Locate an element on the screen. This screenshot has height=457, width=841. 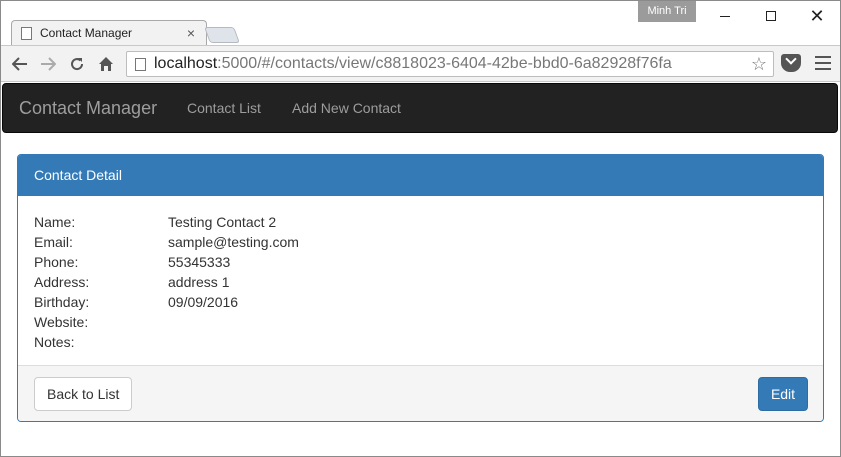
browser-tab-content: Contact Manager × is located at coordinates (109, 33).